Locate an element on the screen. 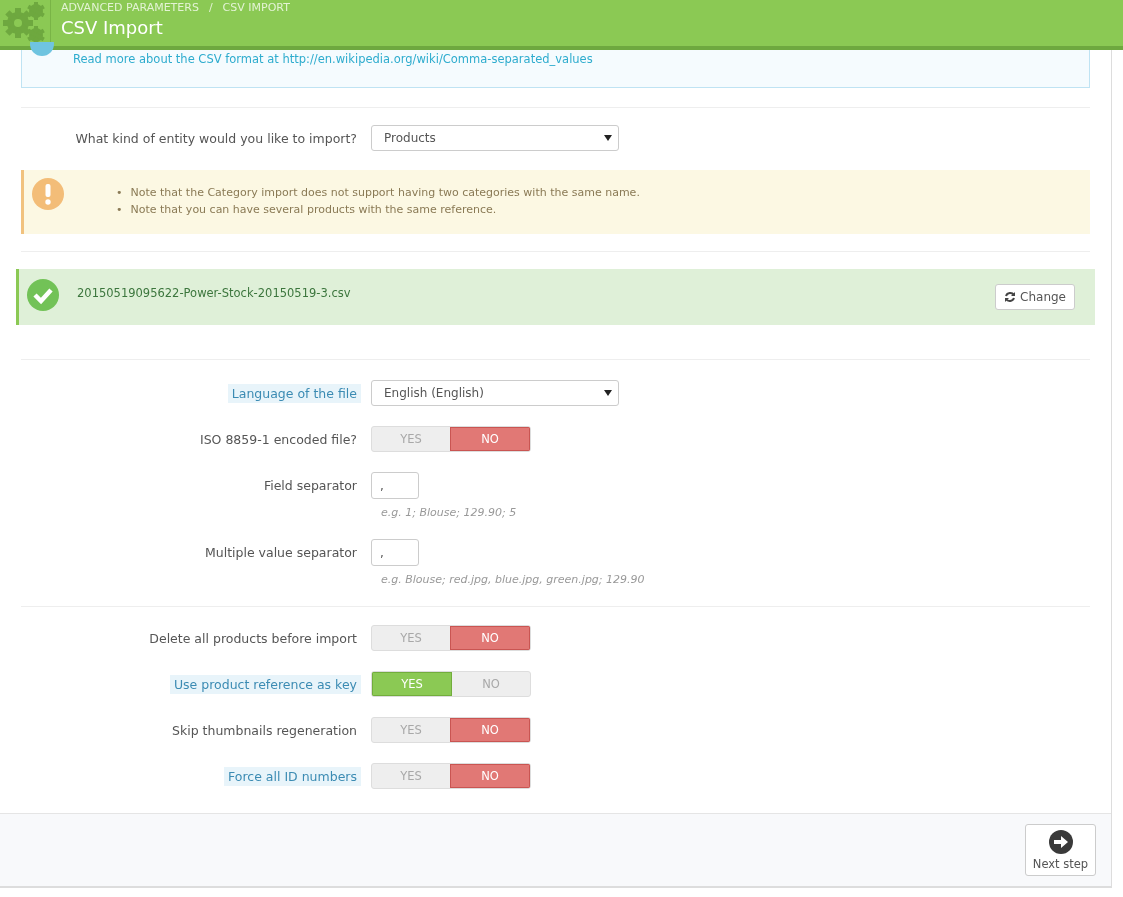 The width and height of the screenshot is (1123, 897). field-label: Field separator is located at coordinates (310, 486).